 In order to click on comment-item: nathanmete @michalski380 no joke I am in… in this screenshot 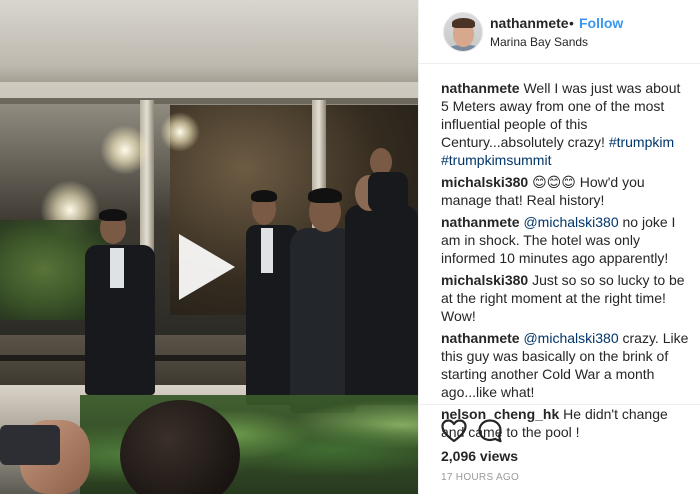, I will do `click(566, 240)`.